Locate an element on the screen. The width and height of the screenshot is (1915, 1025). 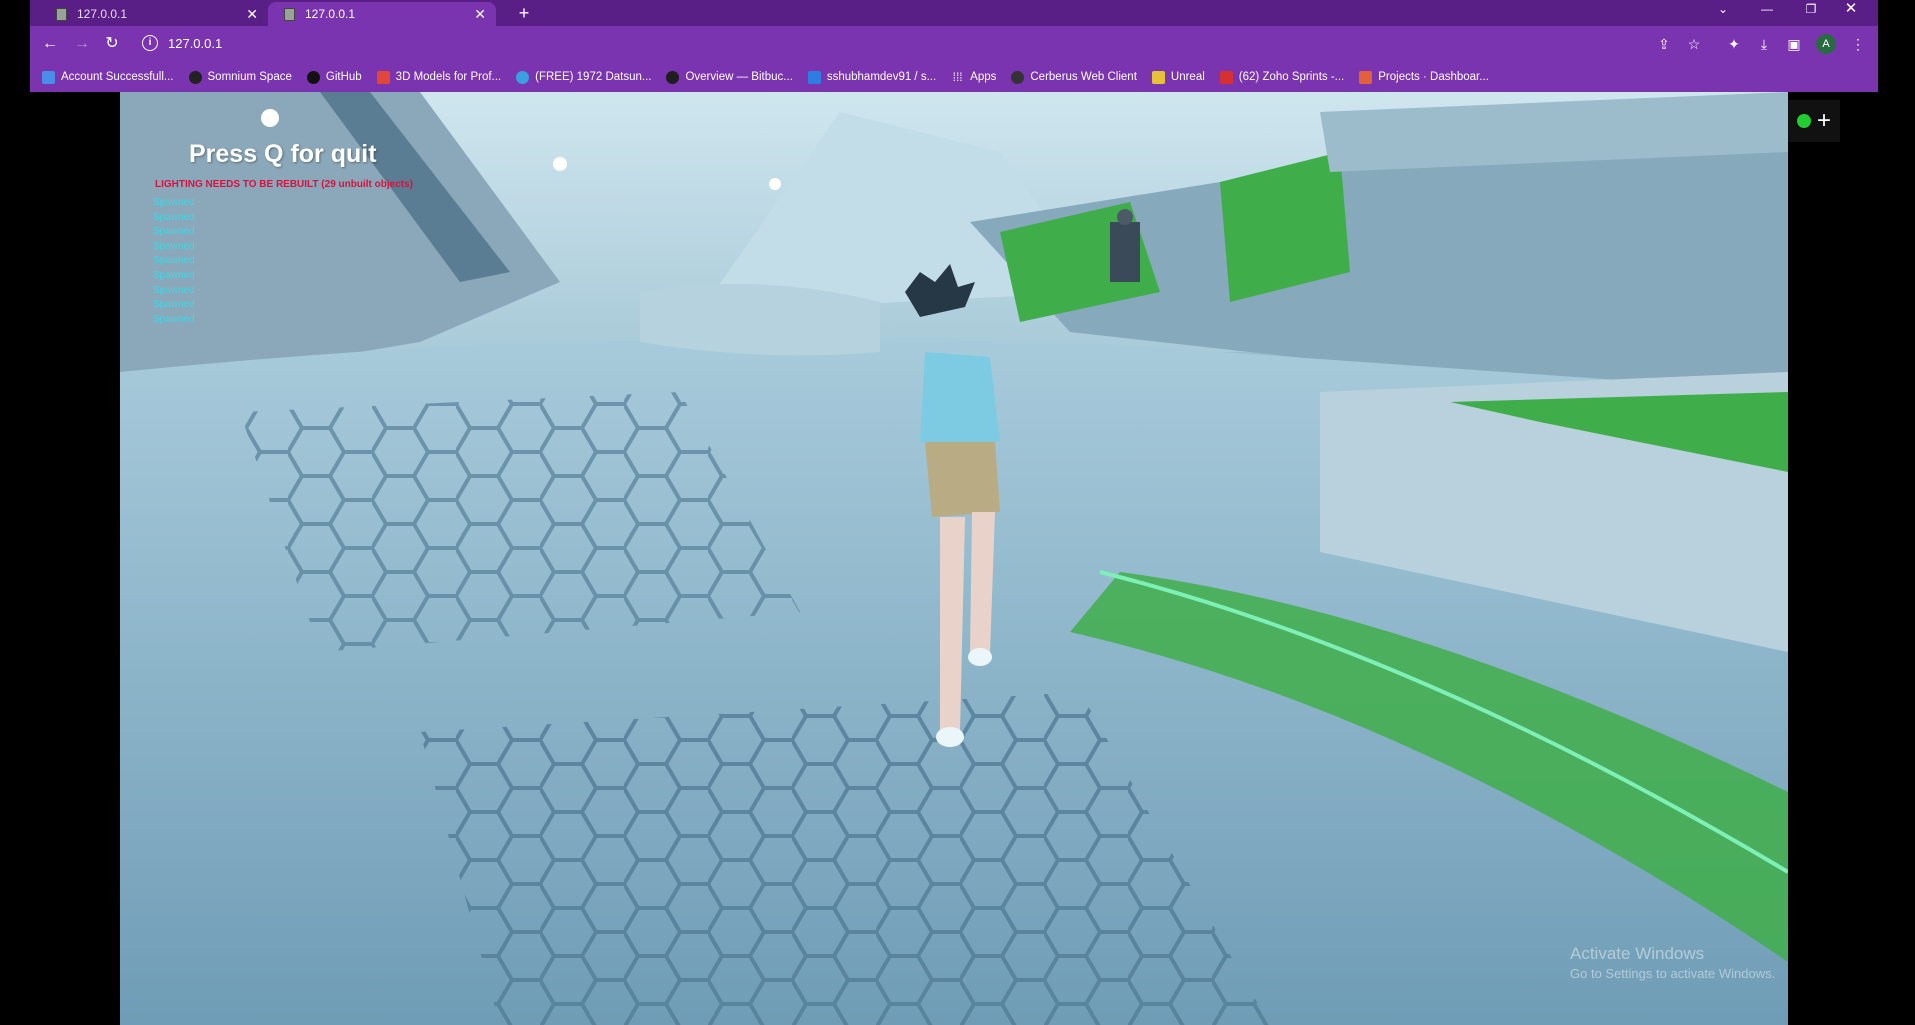
close-icon: ✕ is located at coordinates (1851, 8).